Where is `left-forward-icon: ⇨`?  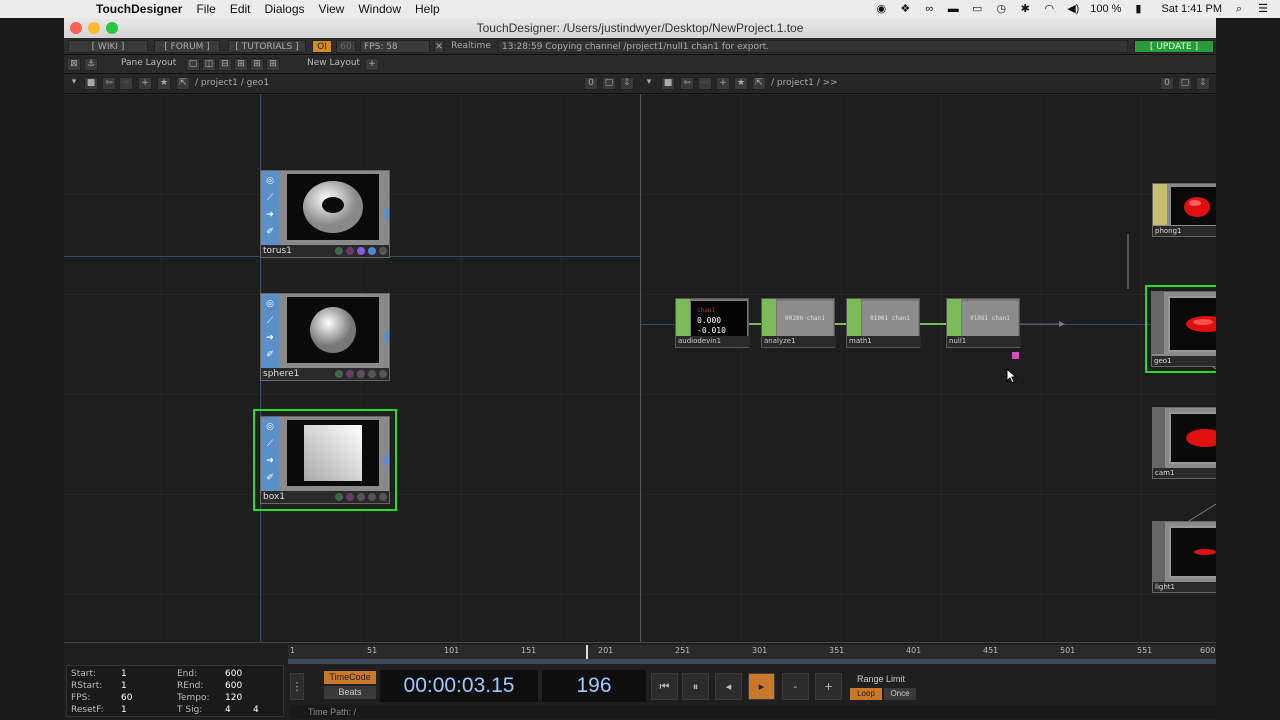 left-forward-icon: ⇨ is located at coordinates (126, 83).